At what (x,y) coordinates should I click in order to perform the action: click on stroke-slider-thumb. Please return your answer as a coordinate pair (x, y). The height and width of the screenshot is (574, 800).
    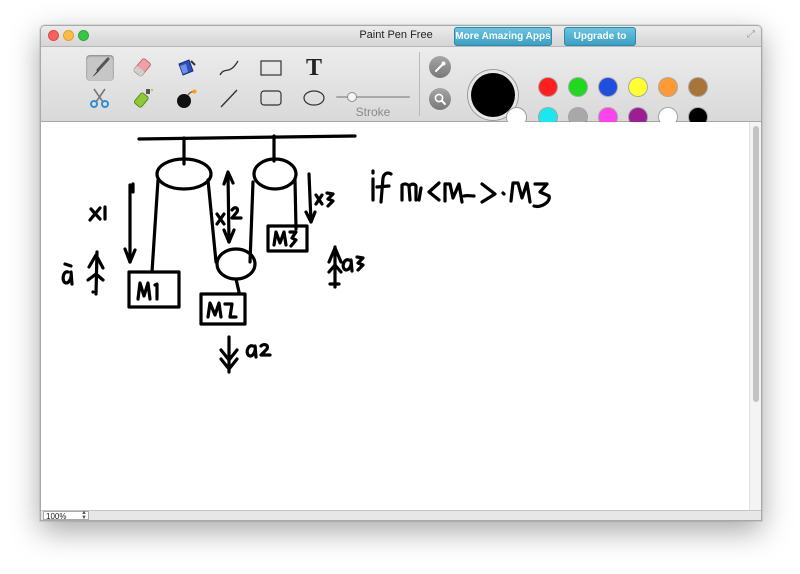
    Looking at the image, I should click on (351, 97).